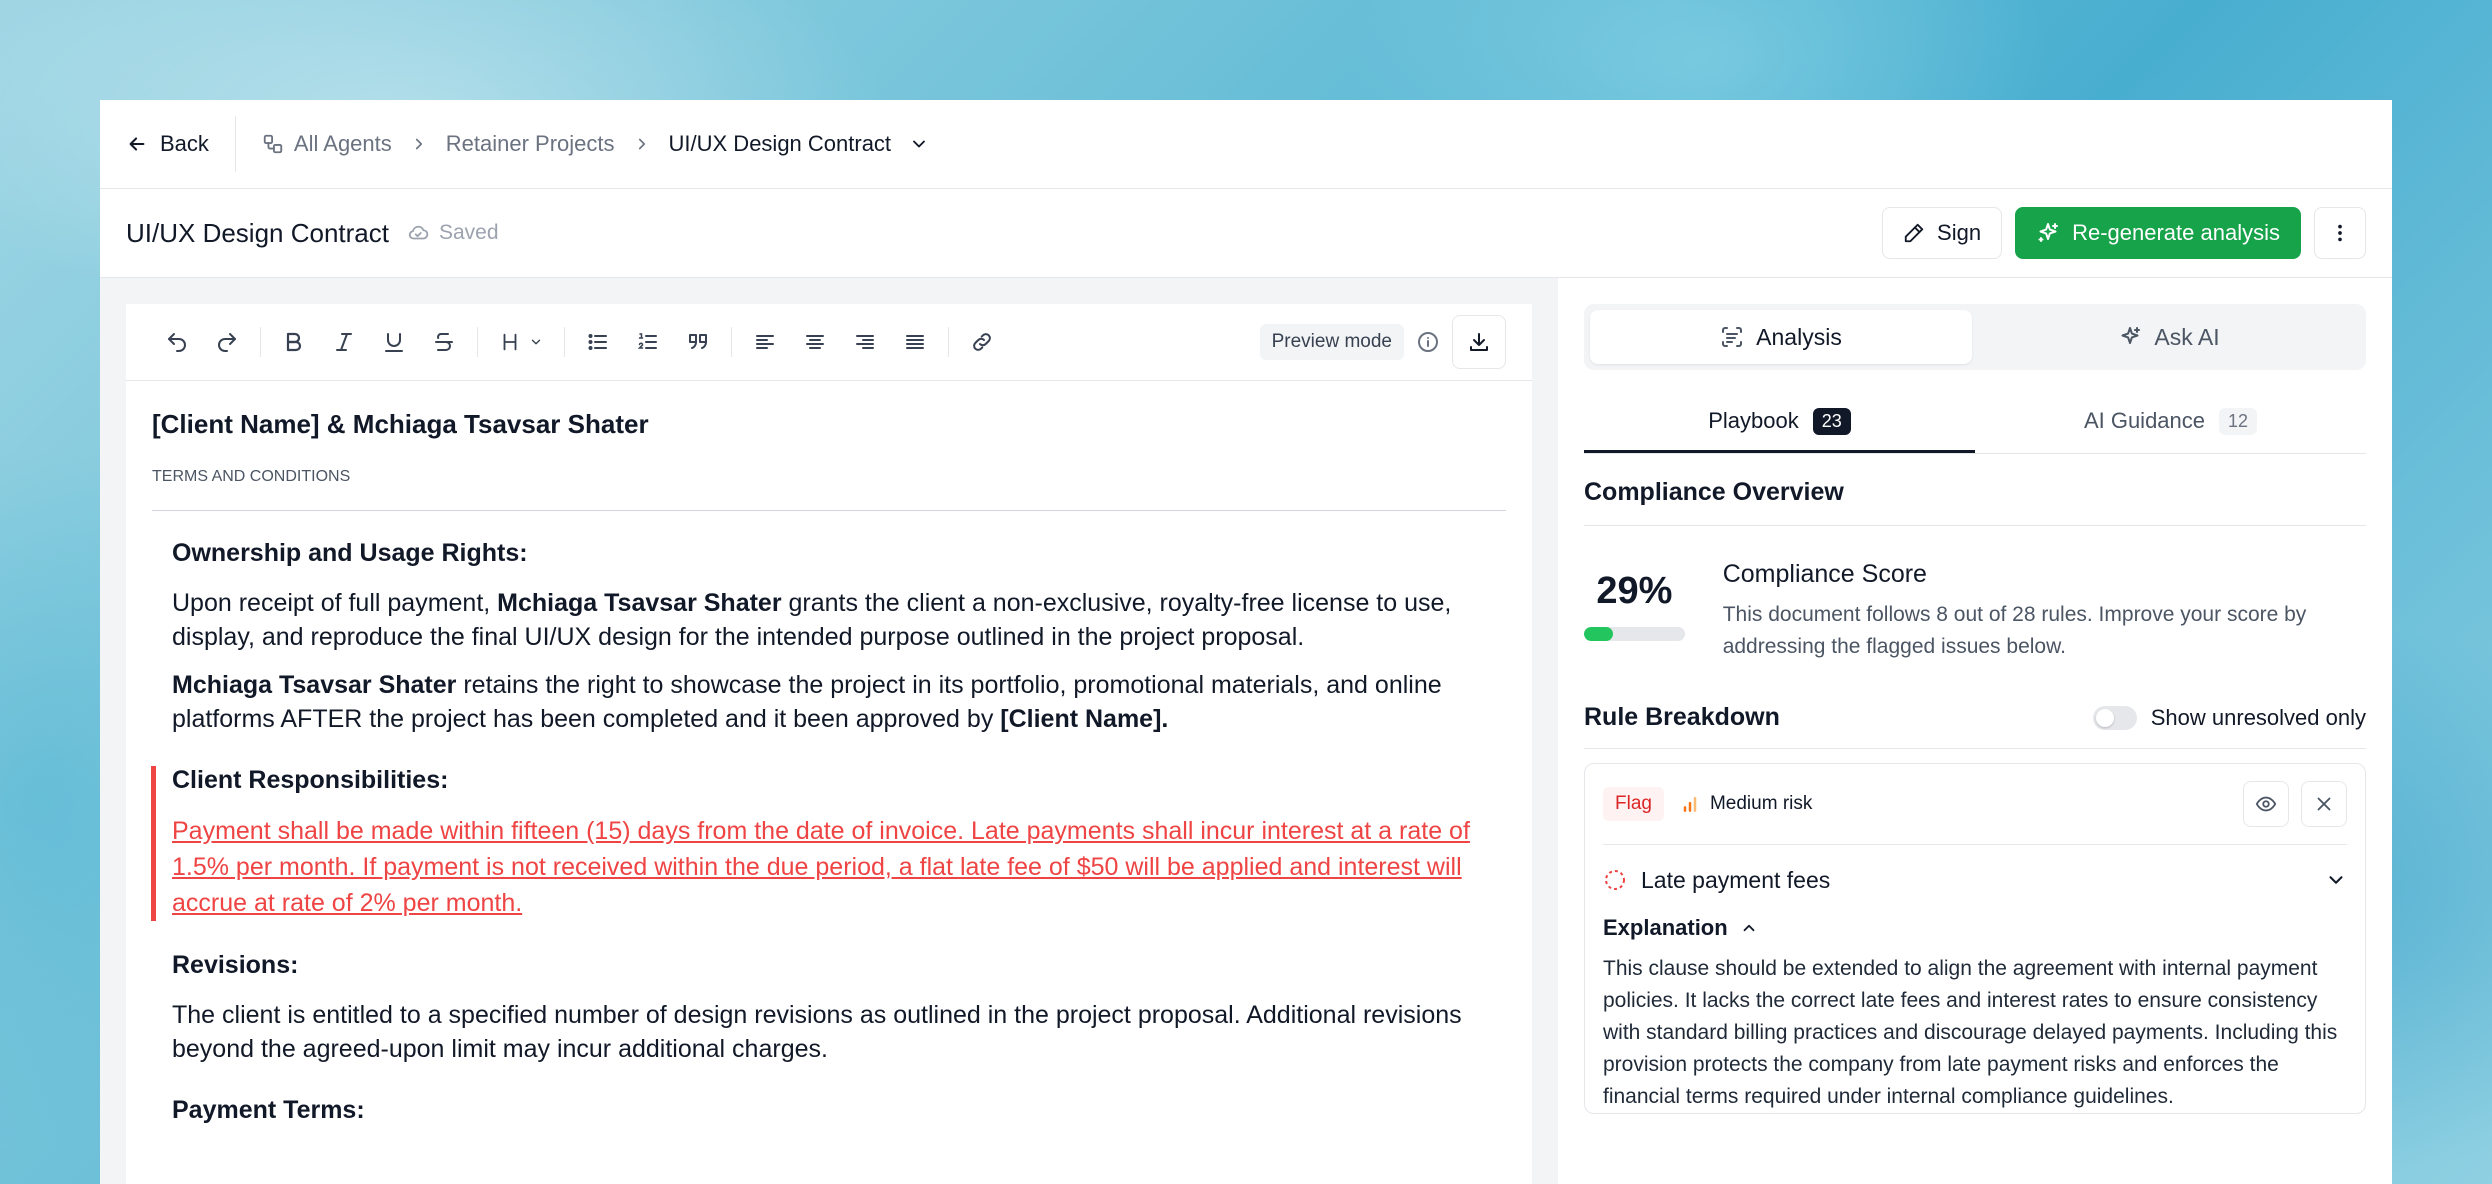  Describe the element at coordinates (510, 342) in the screenshot. I see `heading-icon` at that location.